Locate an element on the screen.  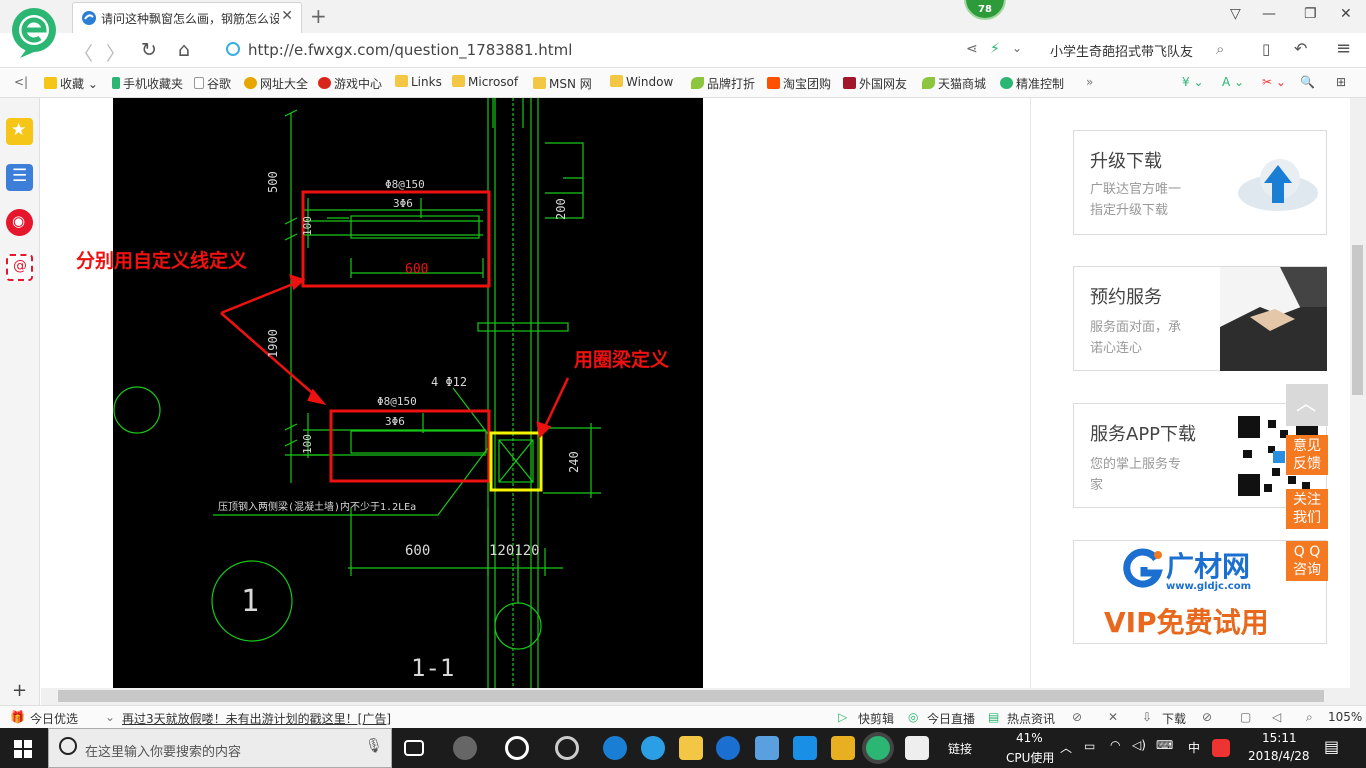
tray-expand-icon: ︿ is located at coordinates (1066, 747).